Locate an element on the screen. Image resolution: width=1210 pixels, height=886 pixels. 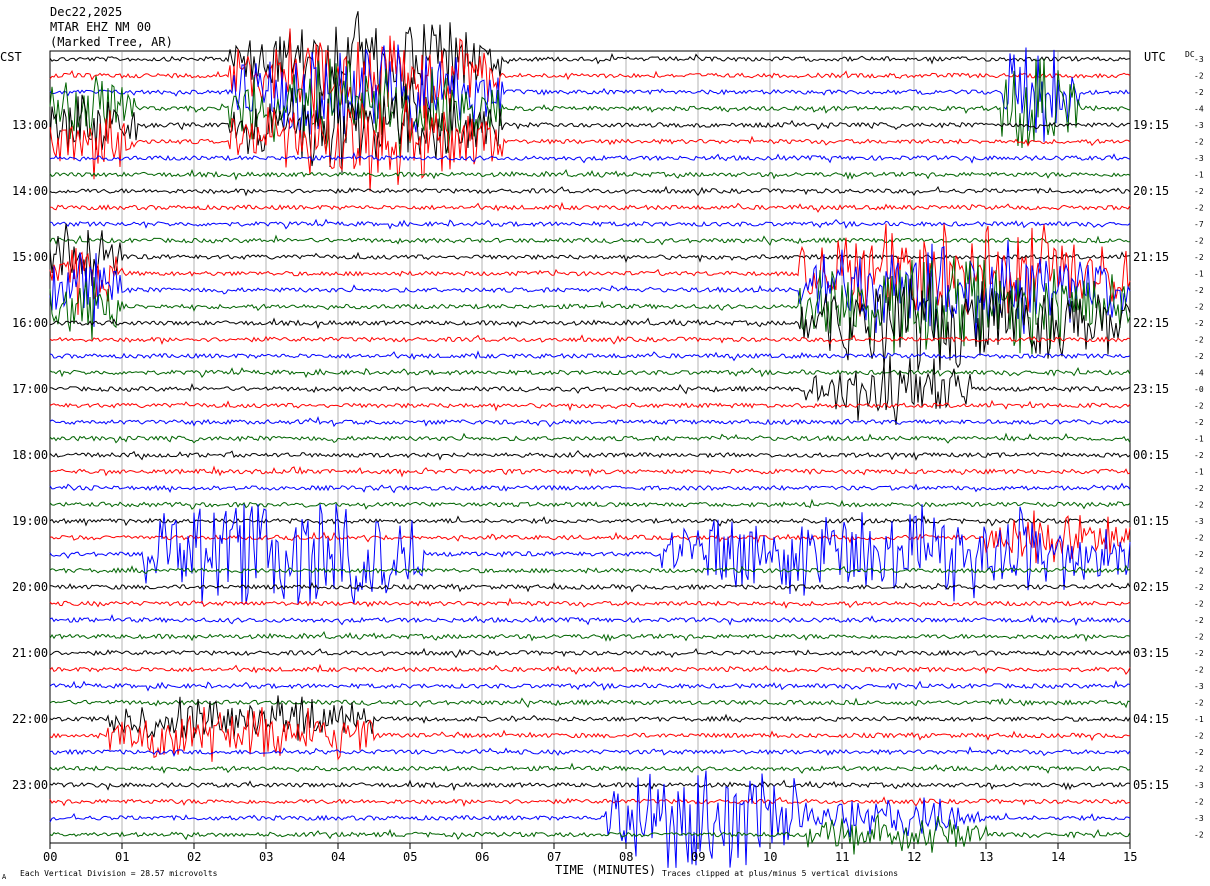
dc-offset-row-46: -3 is located at coordinates (1199, 818).